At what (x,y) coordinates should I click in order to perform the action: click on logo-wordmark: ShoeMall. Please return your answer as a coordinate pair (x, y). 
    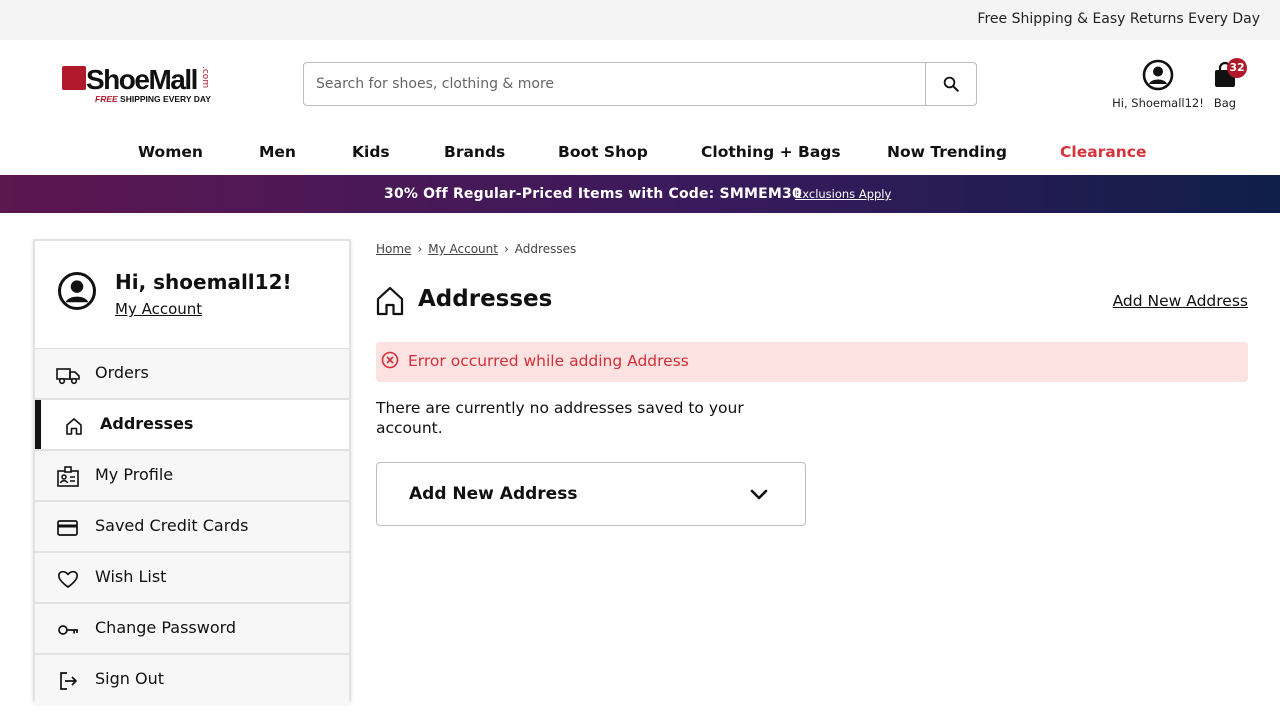
    Looking at the image, I should click on (142, 79).